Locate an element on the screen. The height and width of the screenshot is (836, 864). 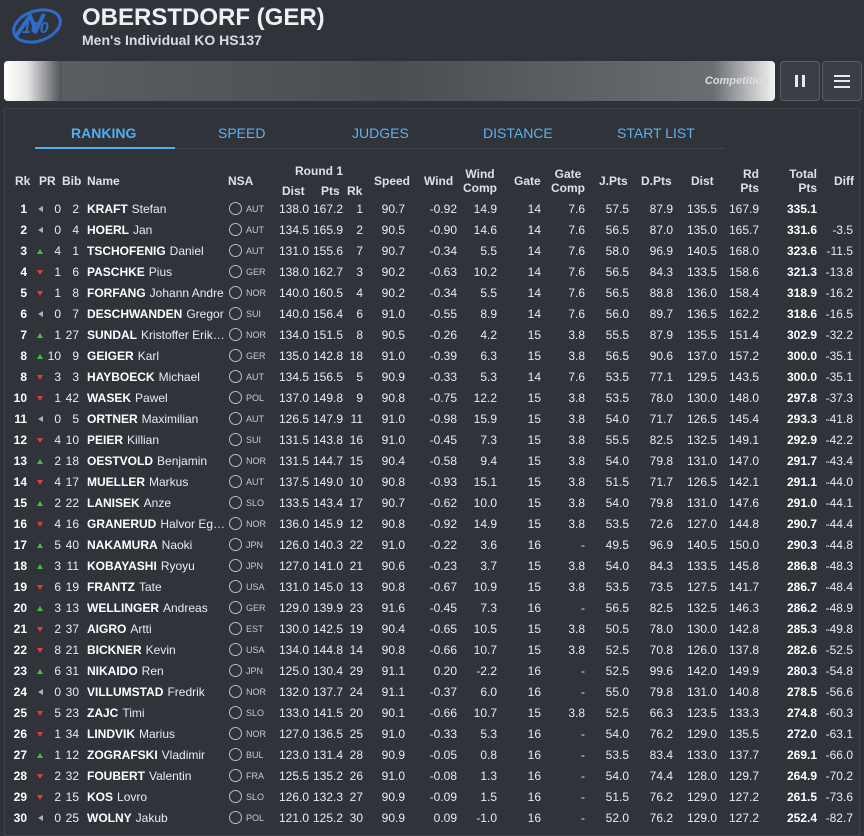
cell-dp: 73.5 is located at coordinates (661, 587).